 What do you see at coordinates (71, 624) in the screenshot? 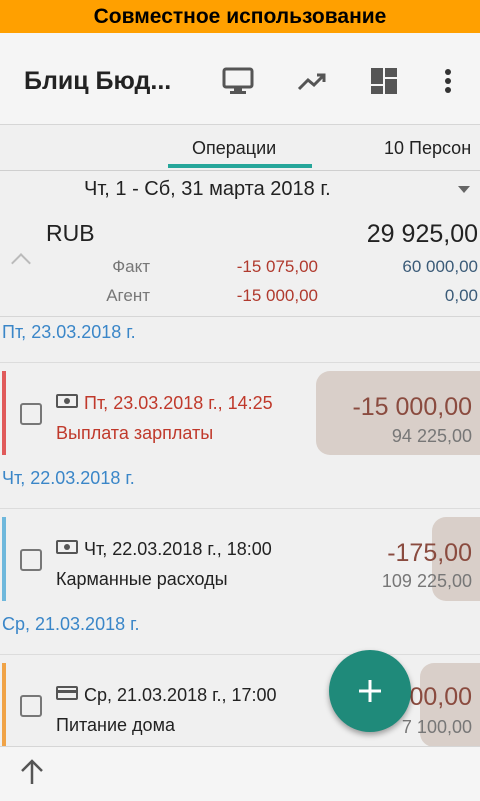
I see `date-header: Ср, 21.03.2018 г.` at bounding box center [71, 624].